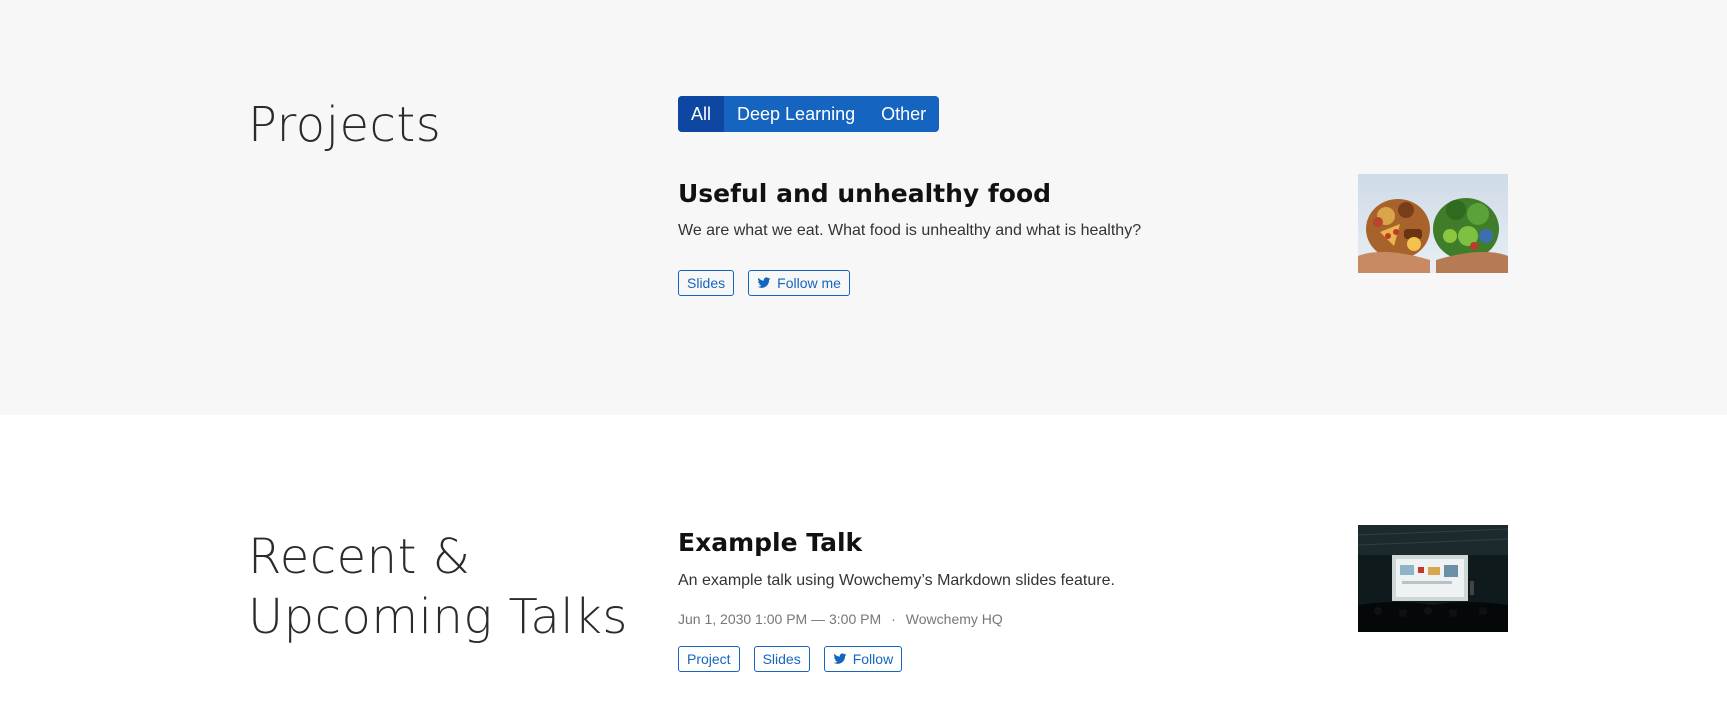 Image resolution: width=1727 pixels, height=712 pixels. I want to click on talk-project-button: Project, so click(709, 659).